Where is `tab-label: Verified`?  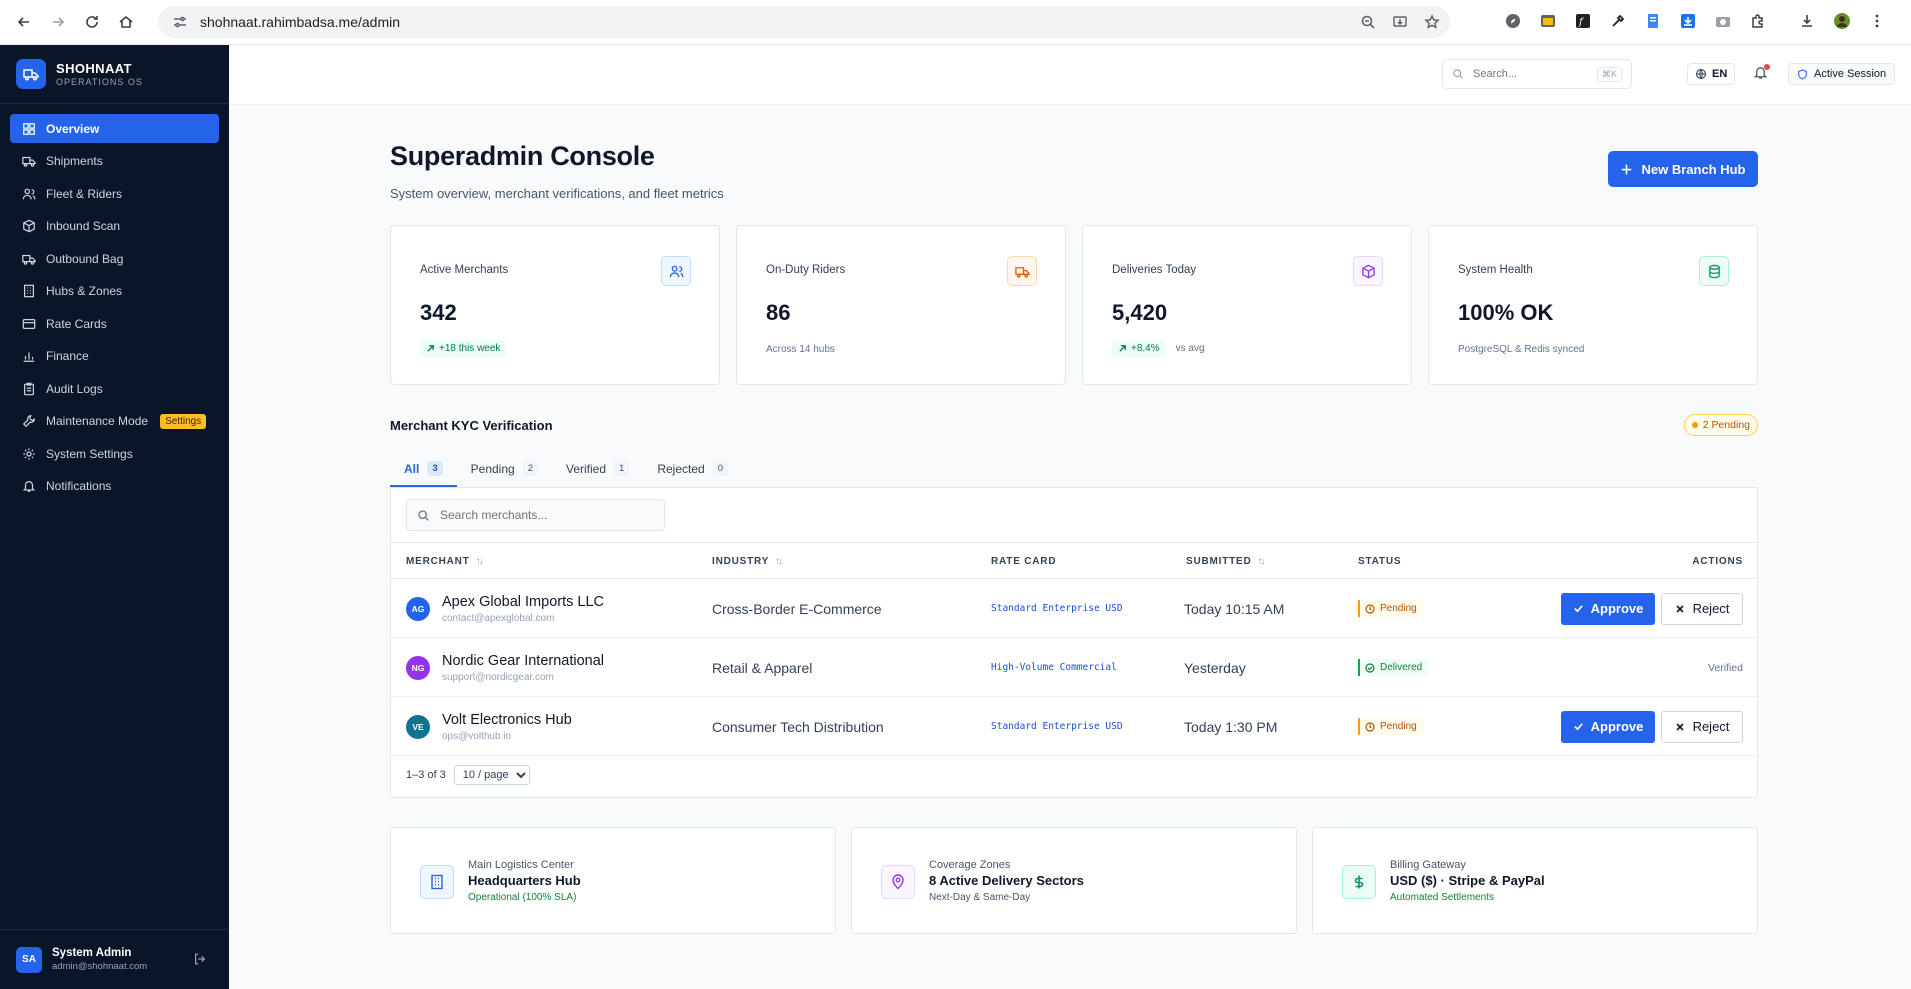 tab-label: Verified is located at coordinates (586, 468).